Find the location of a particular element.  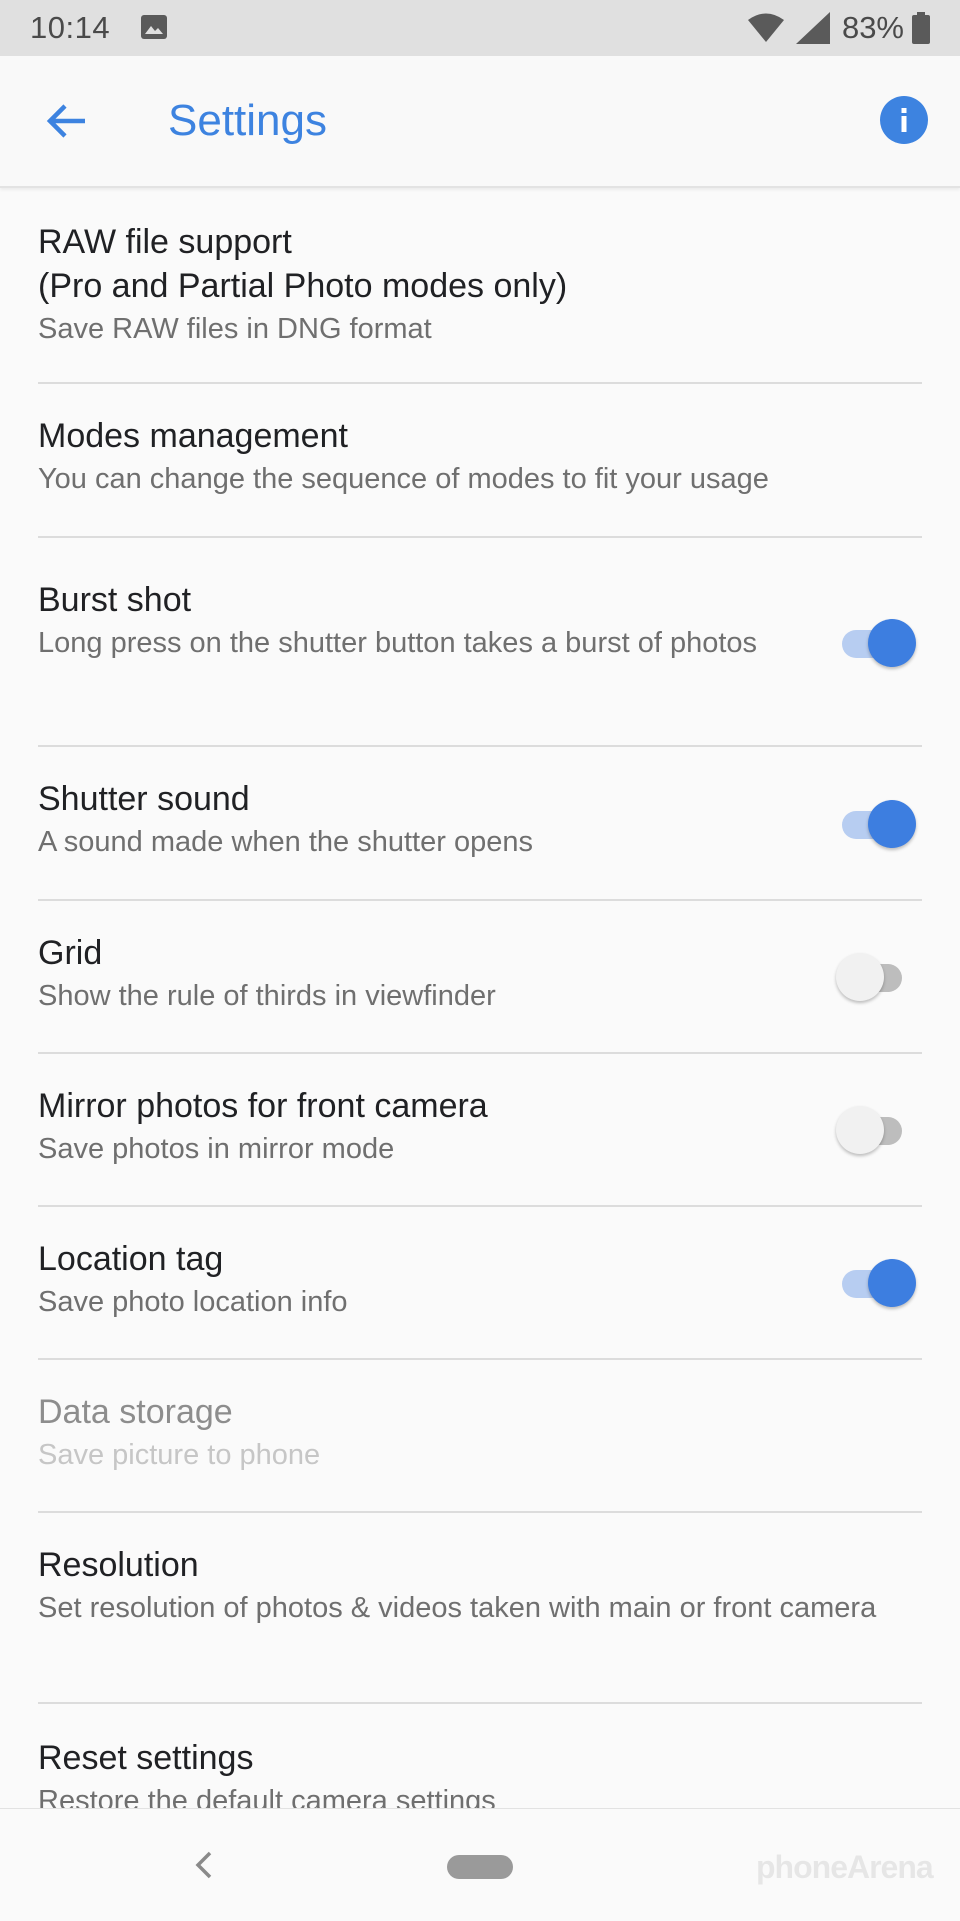

status-time: 10:14 is located at coordinates (70, 27).